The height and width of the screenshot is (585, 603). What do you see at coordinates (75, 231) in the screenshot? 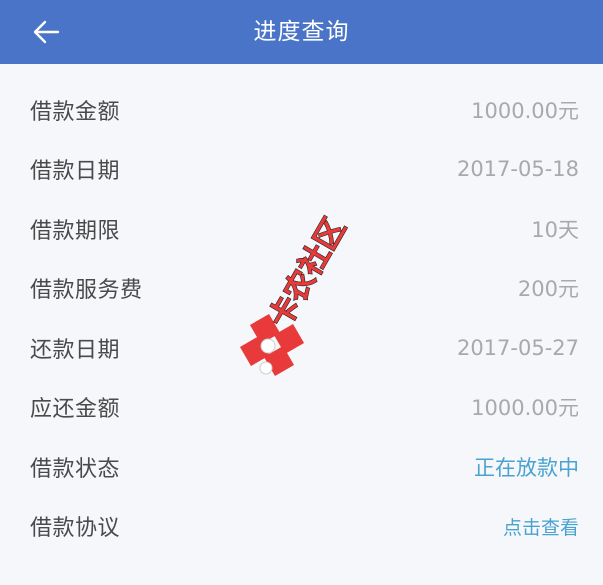
I see `loan-term-label: 借款期限` at bounding box center [75, 231].